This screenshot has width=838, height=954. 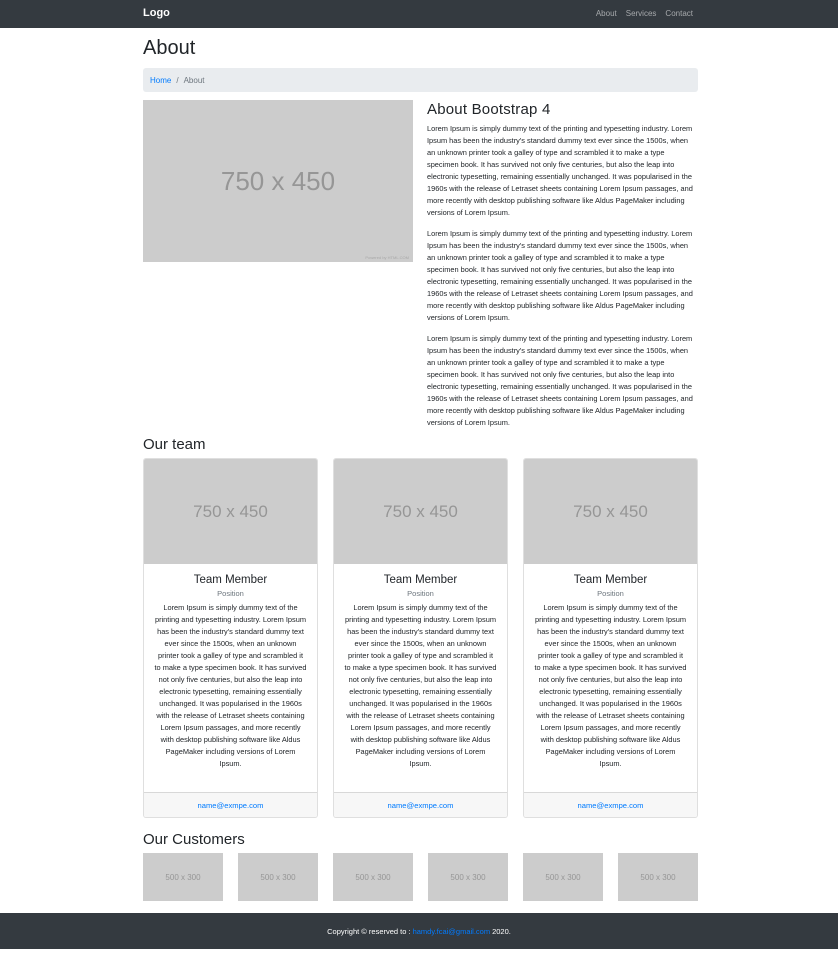 I want to click on breadcrumb-home-link: Home, so click(x=160, y=80).